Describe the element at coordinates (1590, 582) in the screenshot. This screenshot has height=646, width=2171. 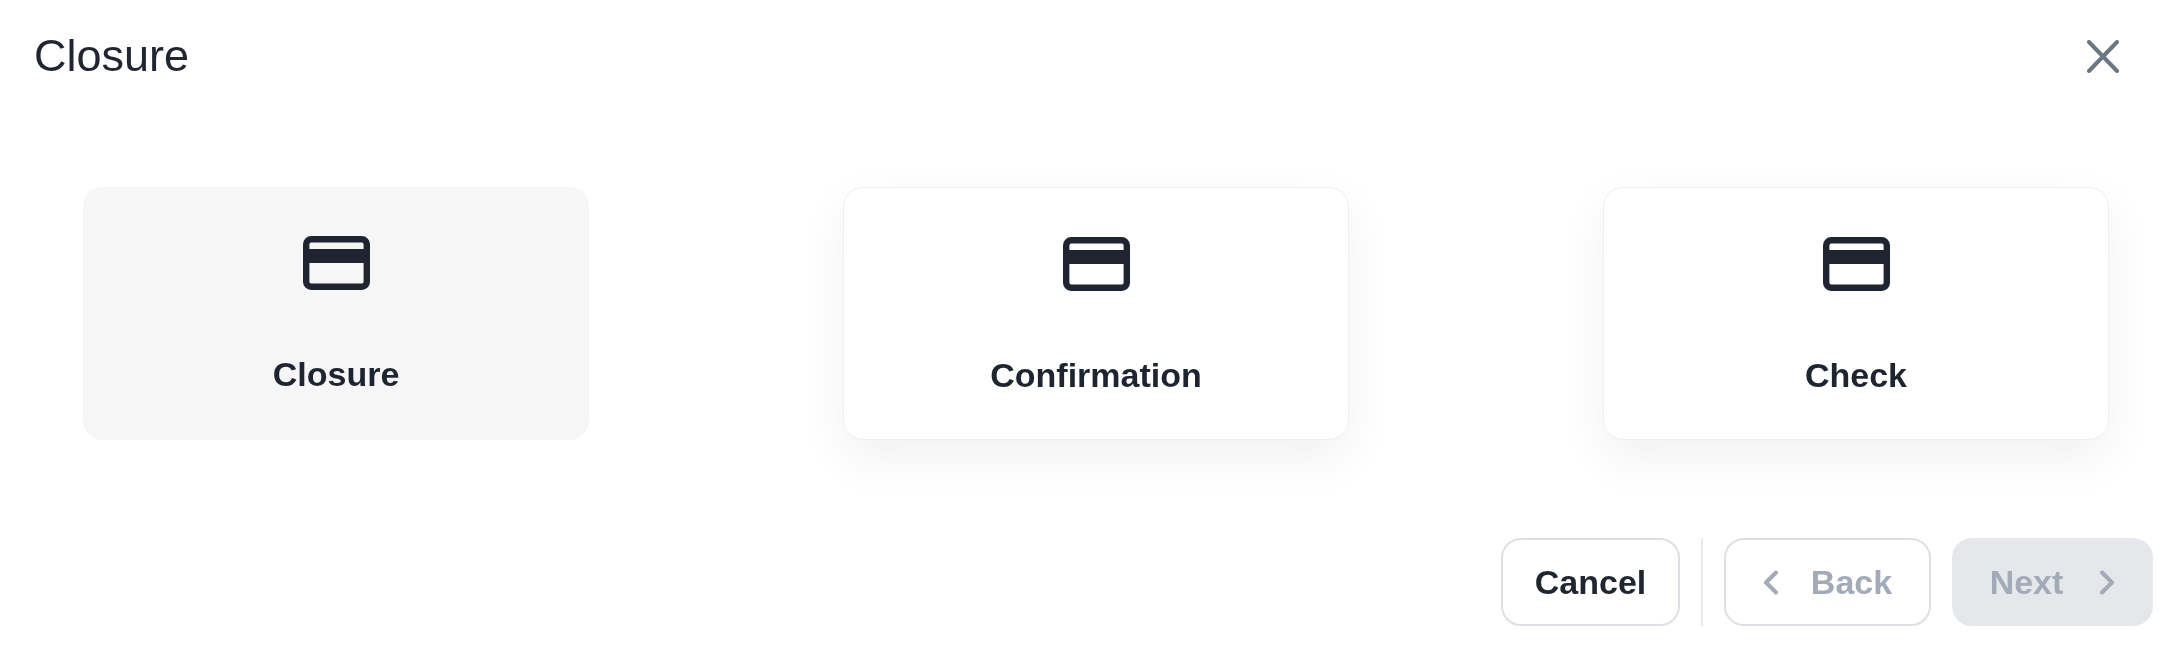
I see `cancel-button: Cancel` at that location.